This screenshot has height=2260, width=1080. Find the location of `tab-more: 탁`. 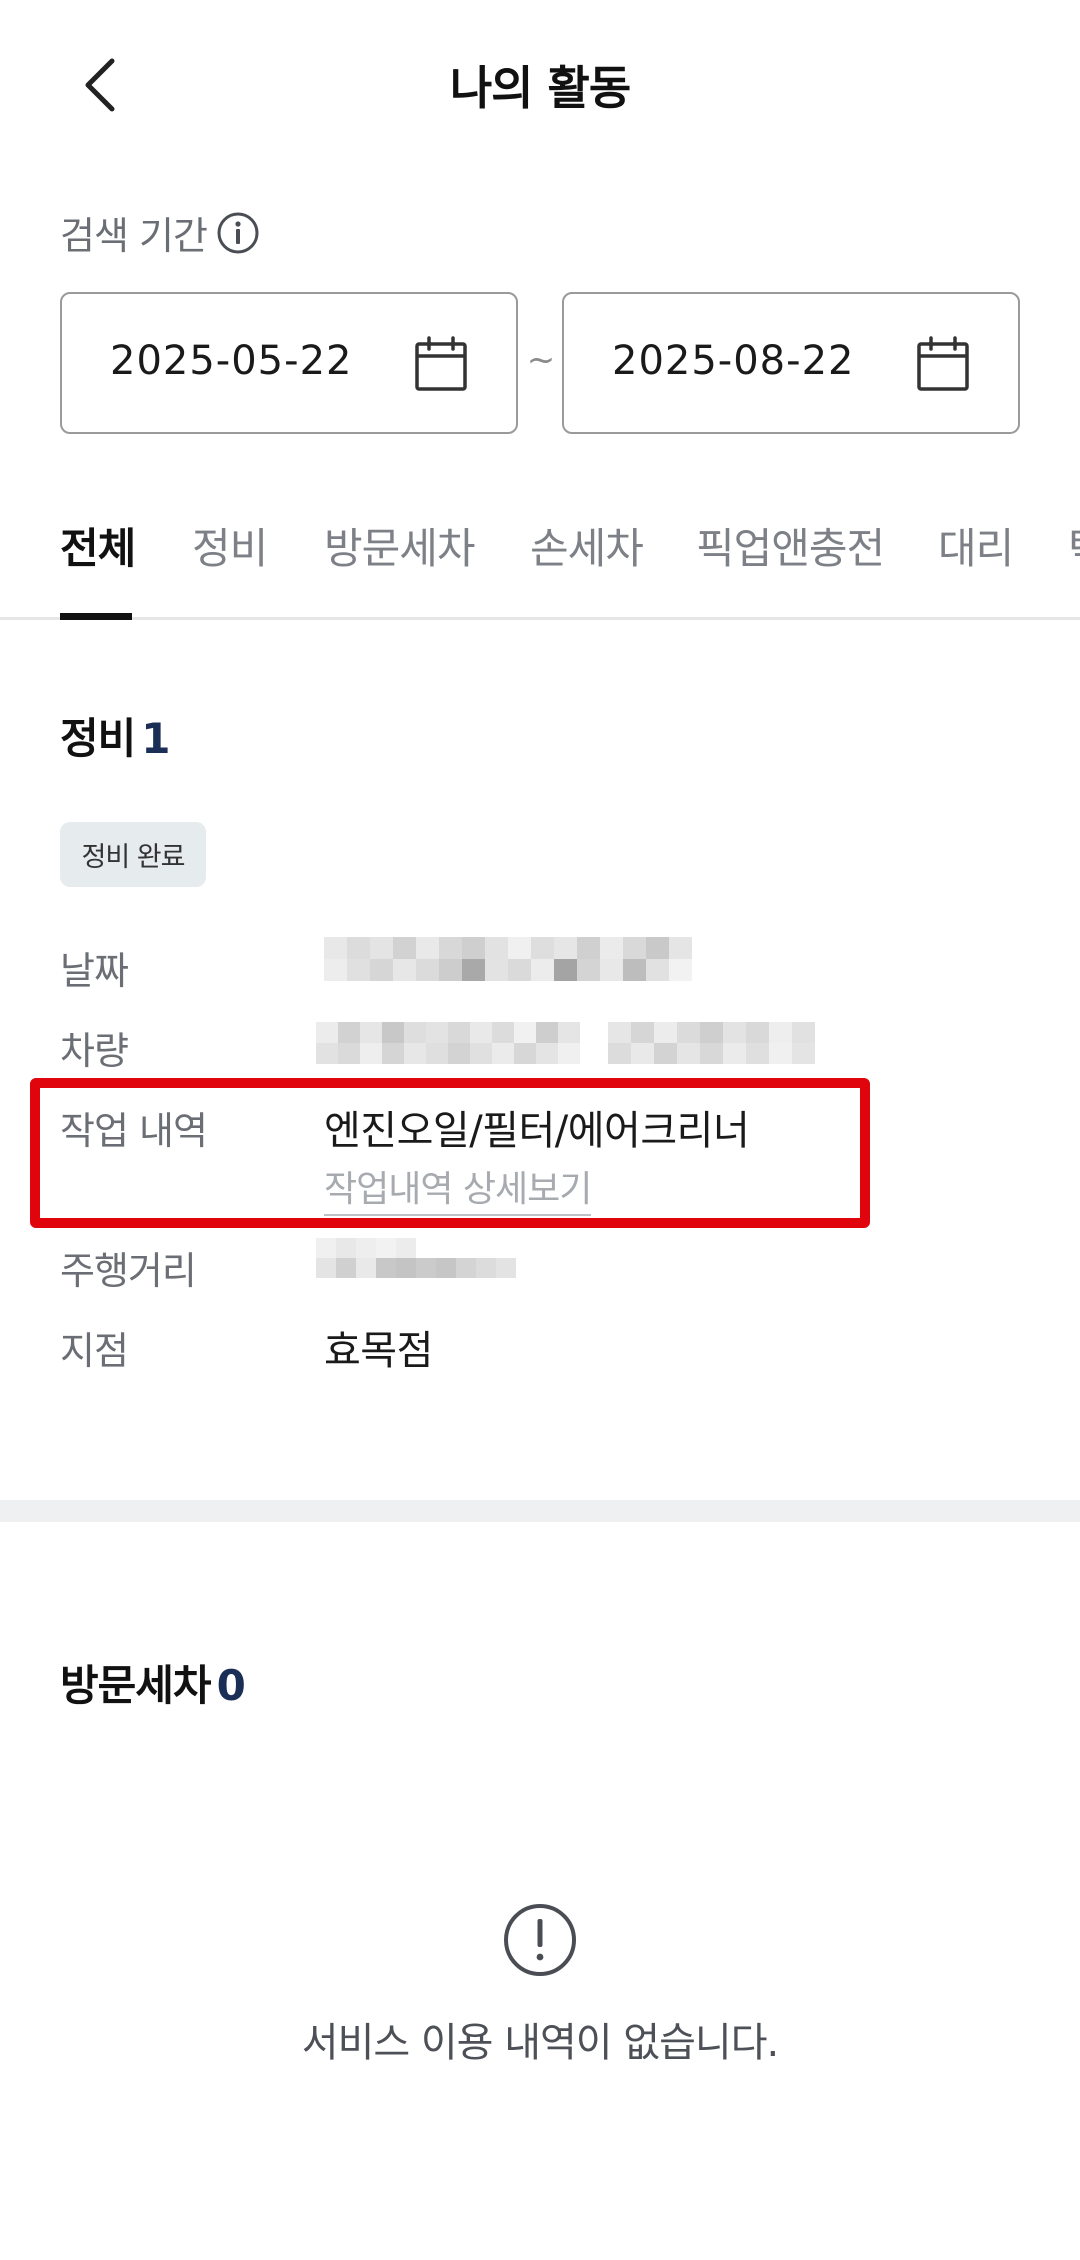

tab-more: 탁 is located at coordinates (1074, 567).